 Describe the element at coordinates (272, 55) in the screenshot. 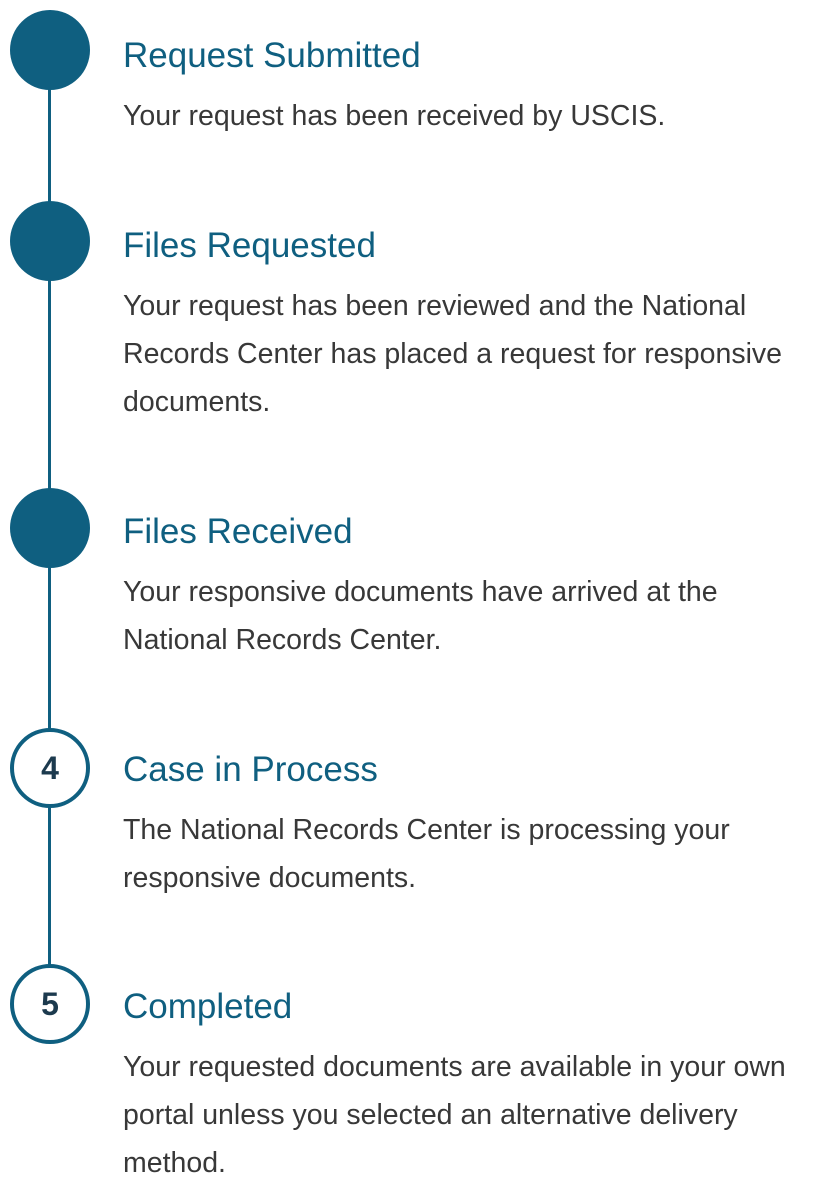

I see `step-title: Request Submitted` at that location.